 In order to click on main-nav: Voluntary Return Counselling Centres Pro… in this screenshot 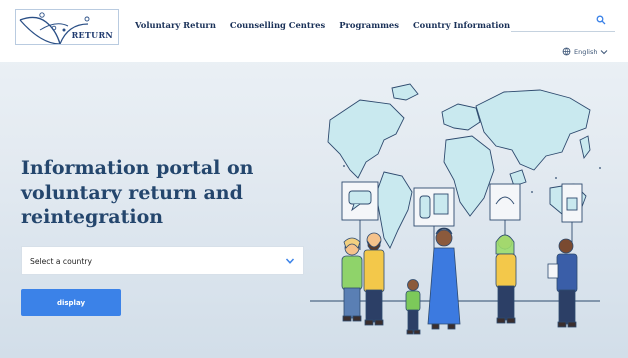, I will do `click(322, 25)`.